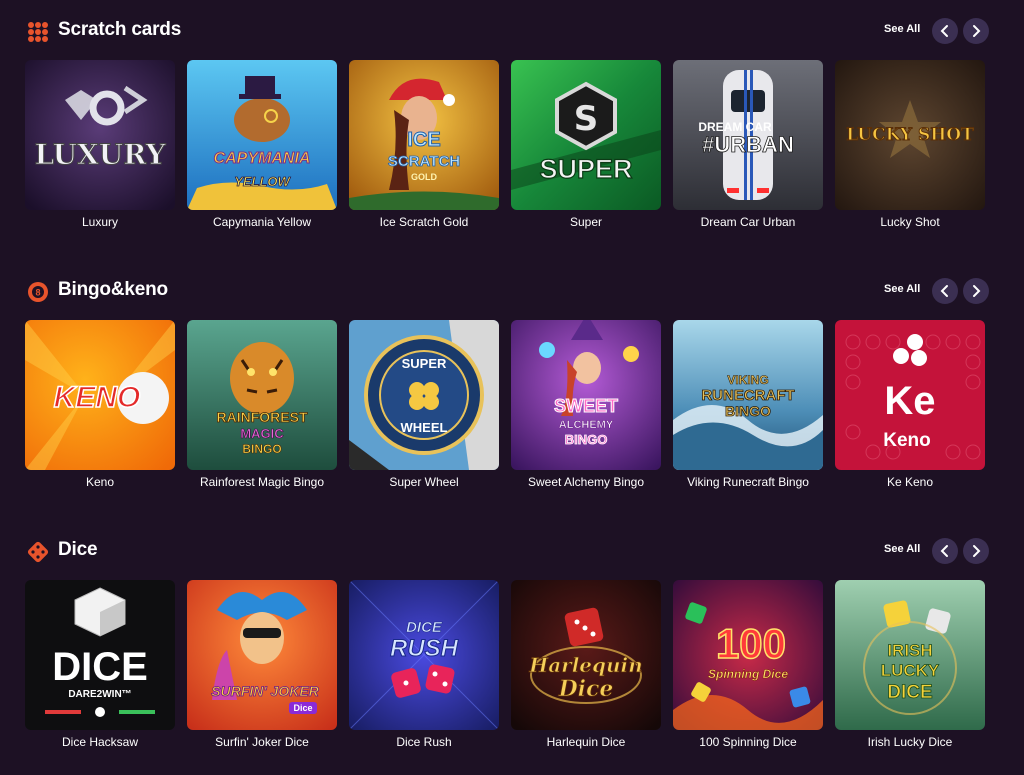 This screenshot has width=1024, height=775. I want to click on game-thumbnail: DICE DARE2WIN™, so click(100, 655).